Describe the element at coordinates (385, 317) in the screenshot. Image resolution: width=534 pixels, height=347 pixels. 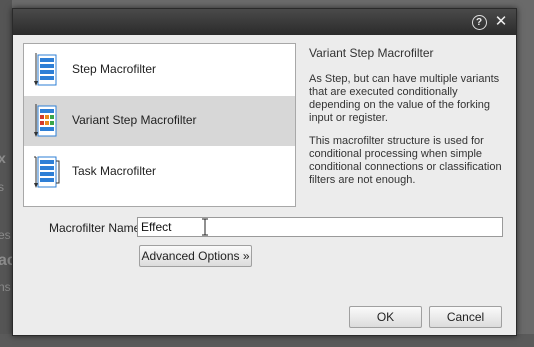
I see `ok-button: OK` at that location.